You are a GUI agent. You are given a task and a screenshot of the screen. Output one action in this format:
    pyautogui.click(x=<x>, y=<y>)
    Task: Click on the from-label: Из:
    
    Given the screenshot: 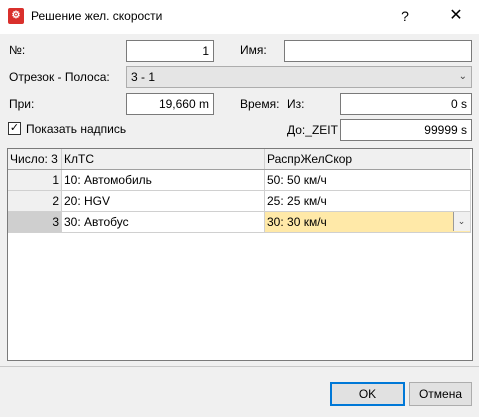 What is the action you would take?
    pyautogui.click(x=296, y=104)
    